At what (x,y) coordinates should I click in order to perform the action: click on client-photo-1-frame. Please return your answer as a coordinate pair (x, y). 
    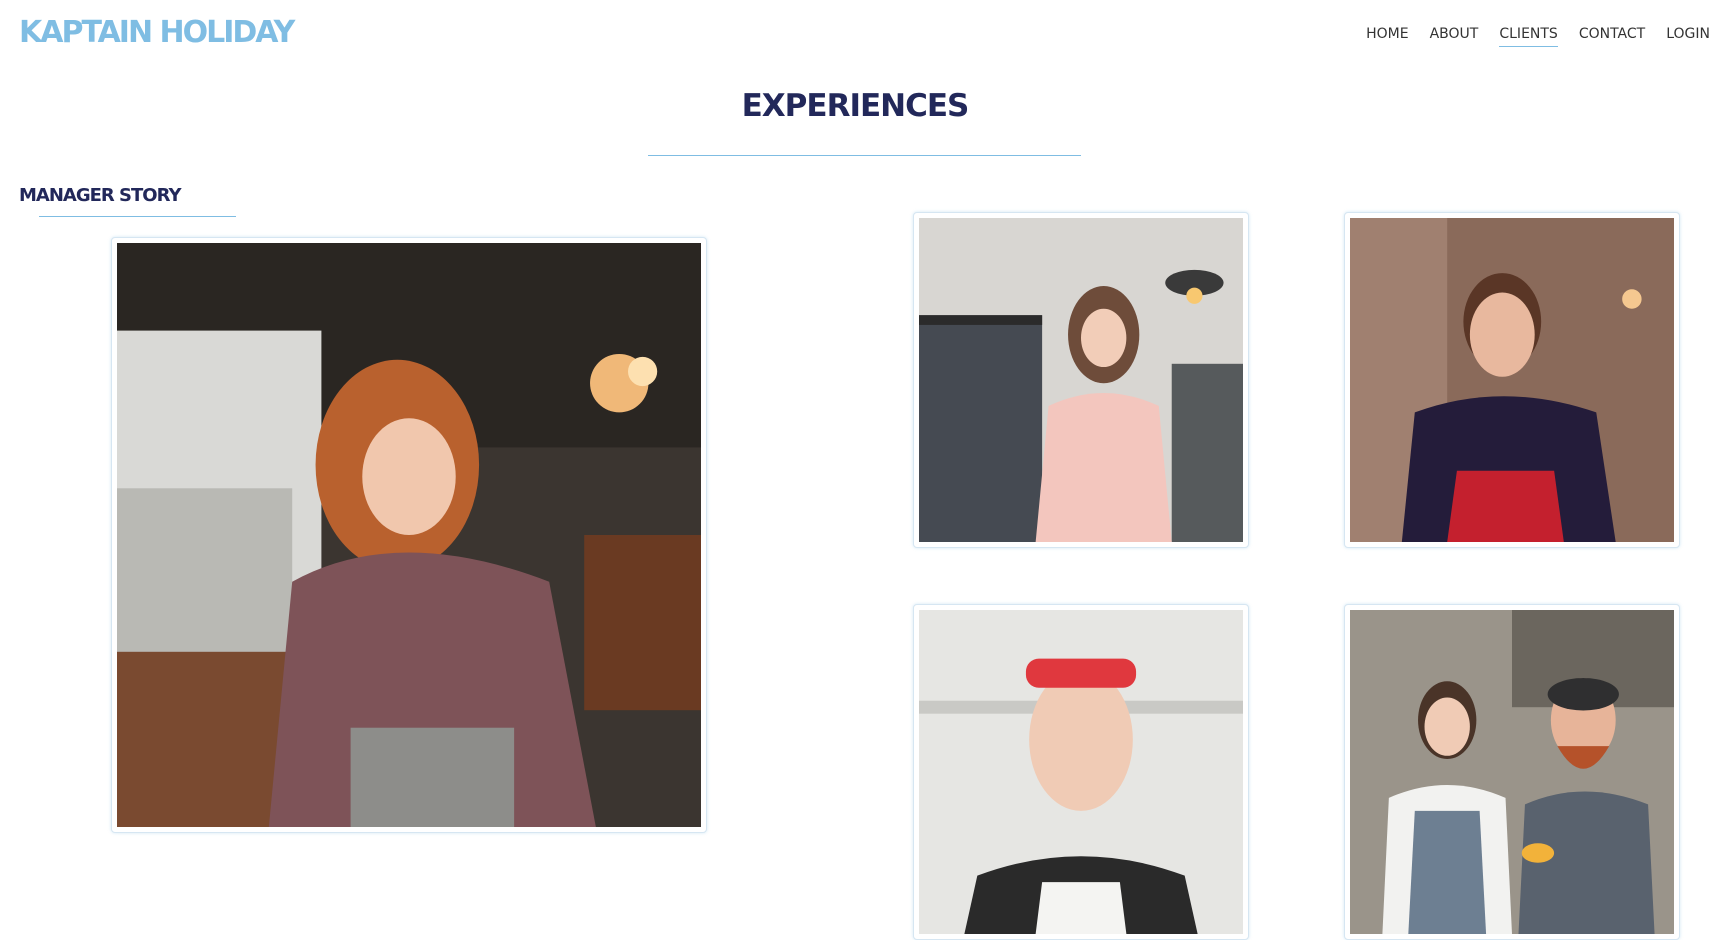
    Looking at the image, I should click on (1081, 380).